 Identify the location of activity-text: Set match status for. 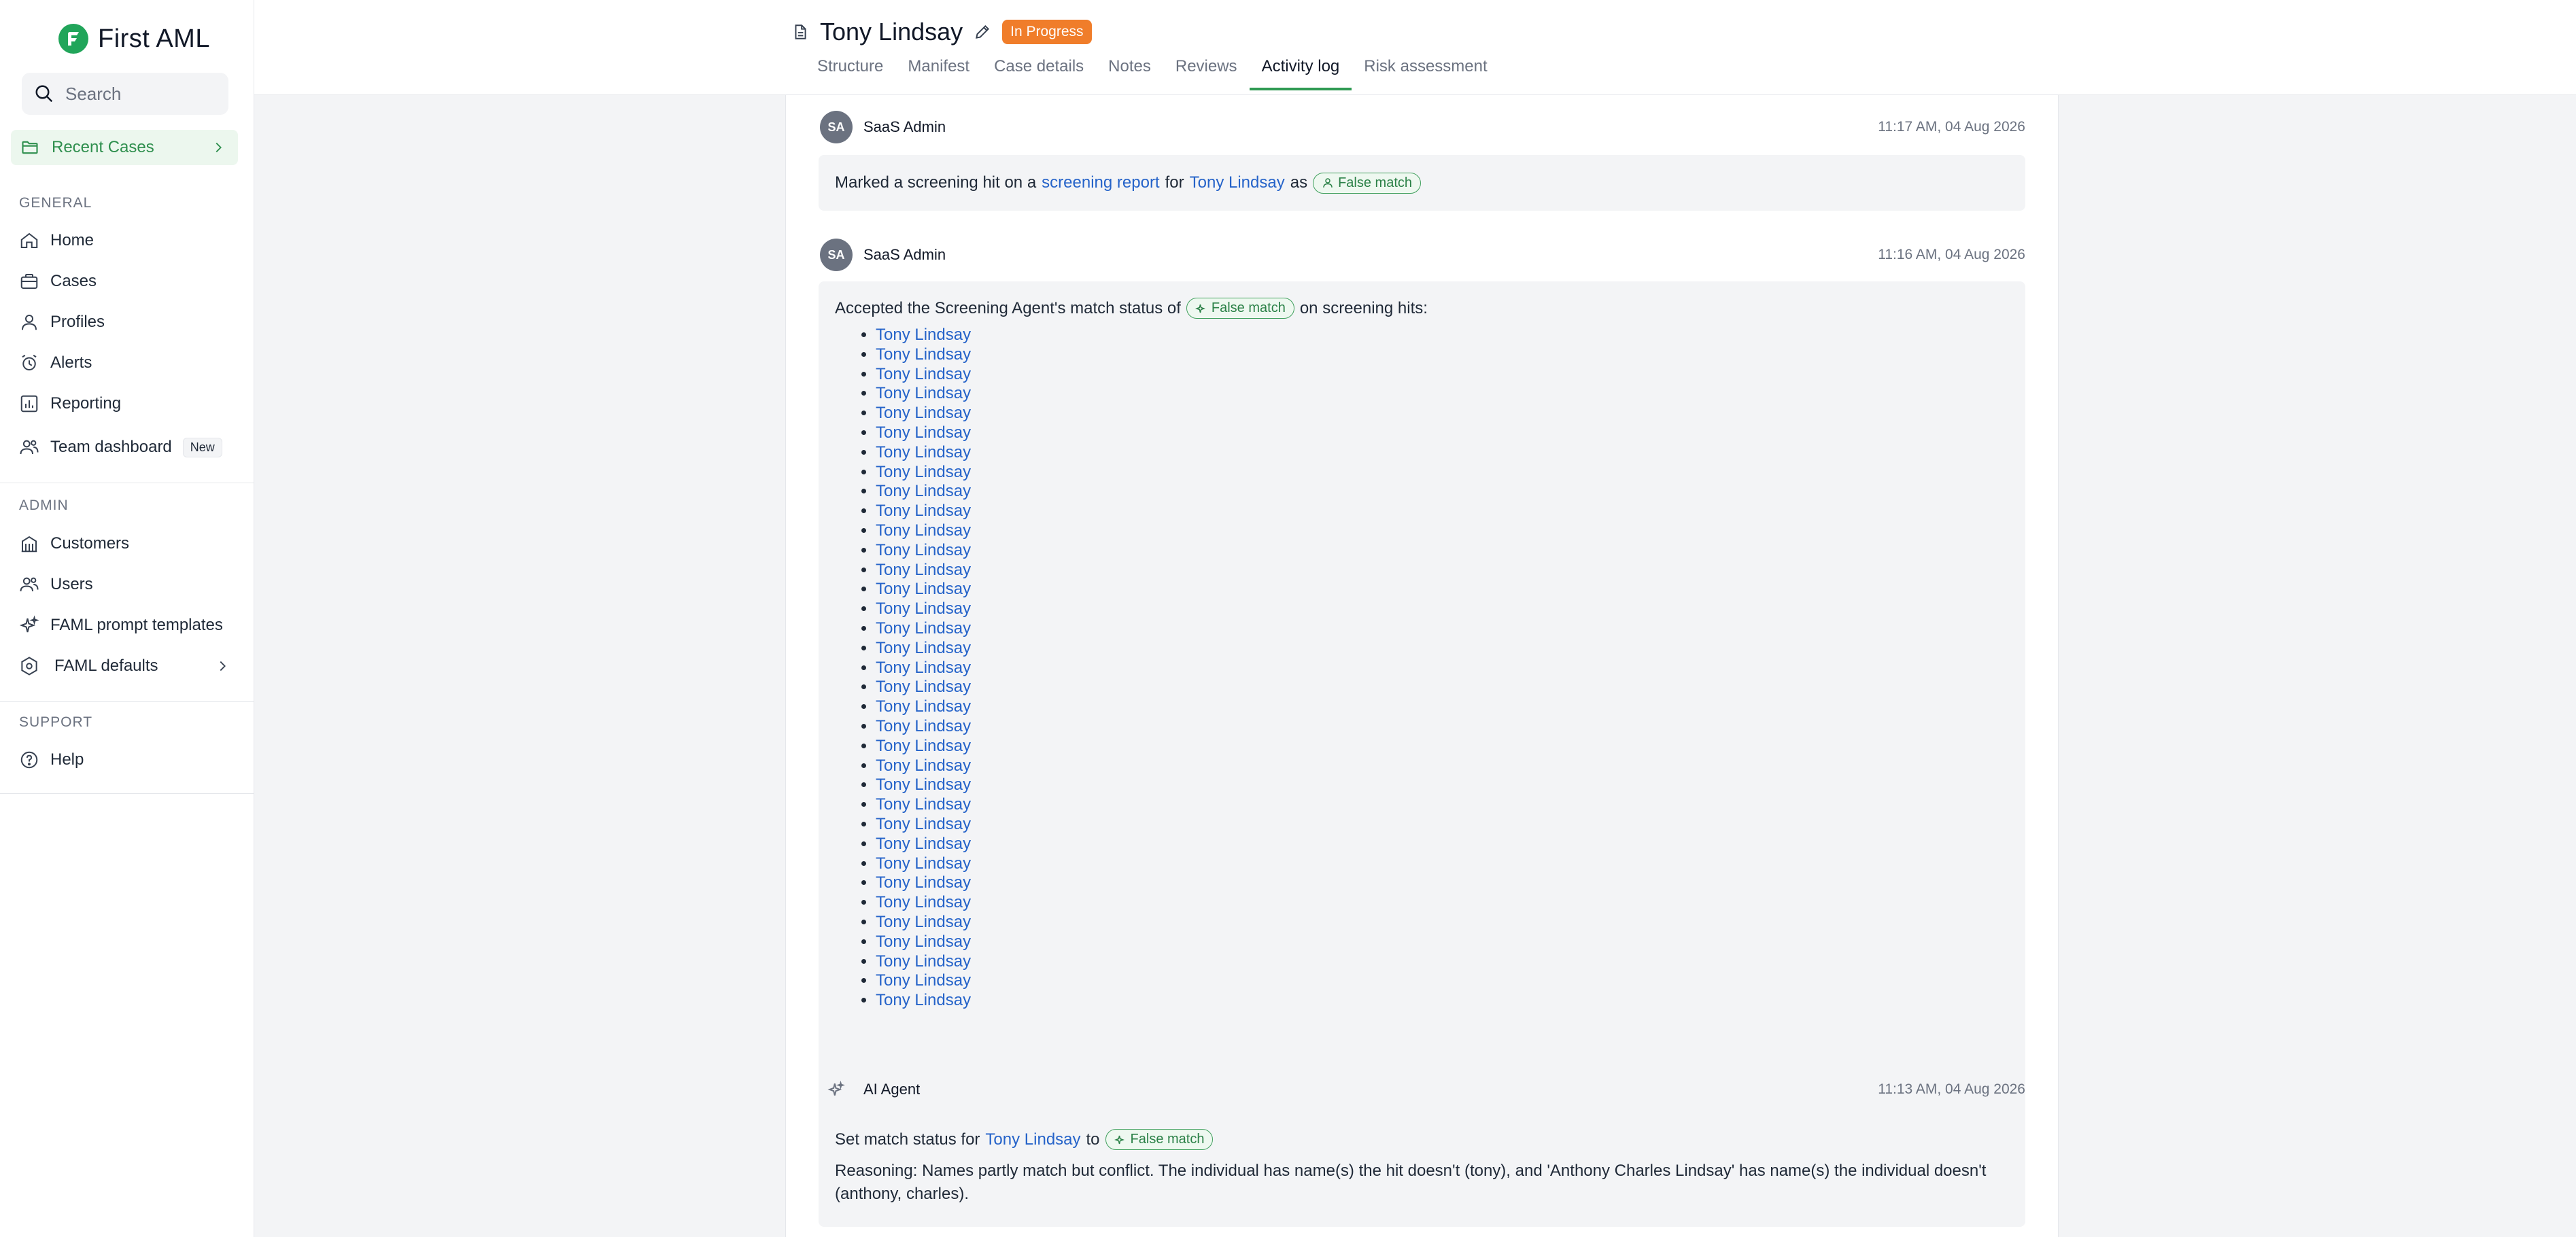
(907, 1140).